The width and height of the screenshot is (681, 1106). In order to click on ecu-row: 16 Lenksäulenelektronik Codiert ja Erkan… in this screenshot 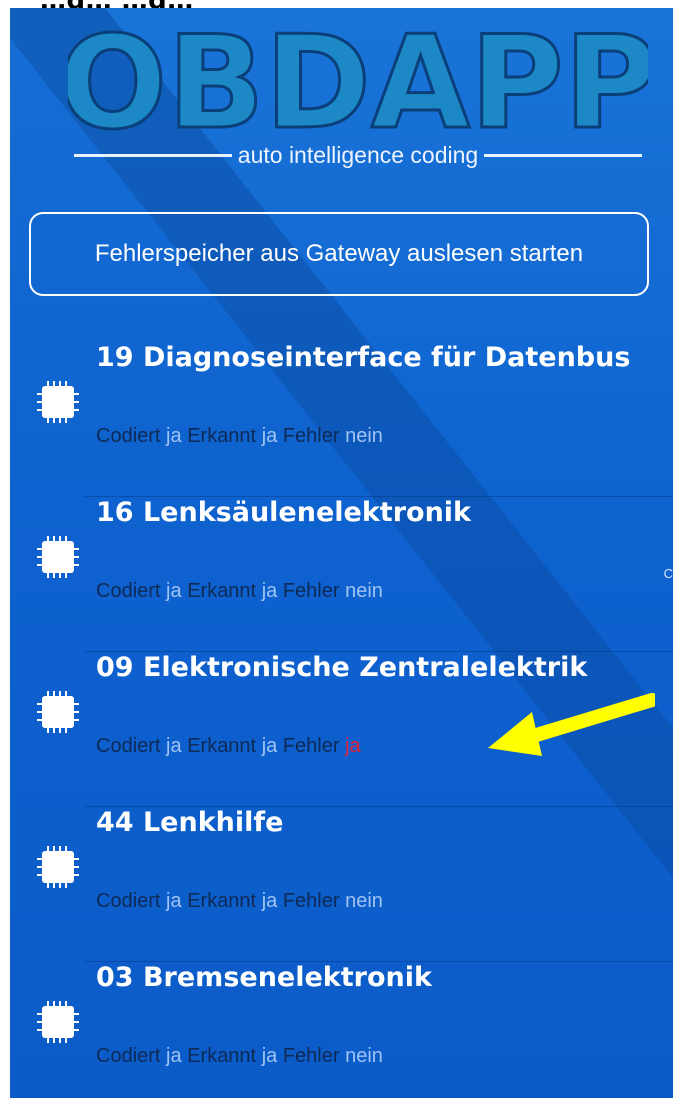, I will do `click(341, 574)`.